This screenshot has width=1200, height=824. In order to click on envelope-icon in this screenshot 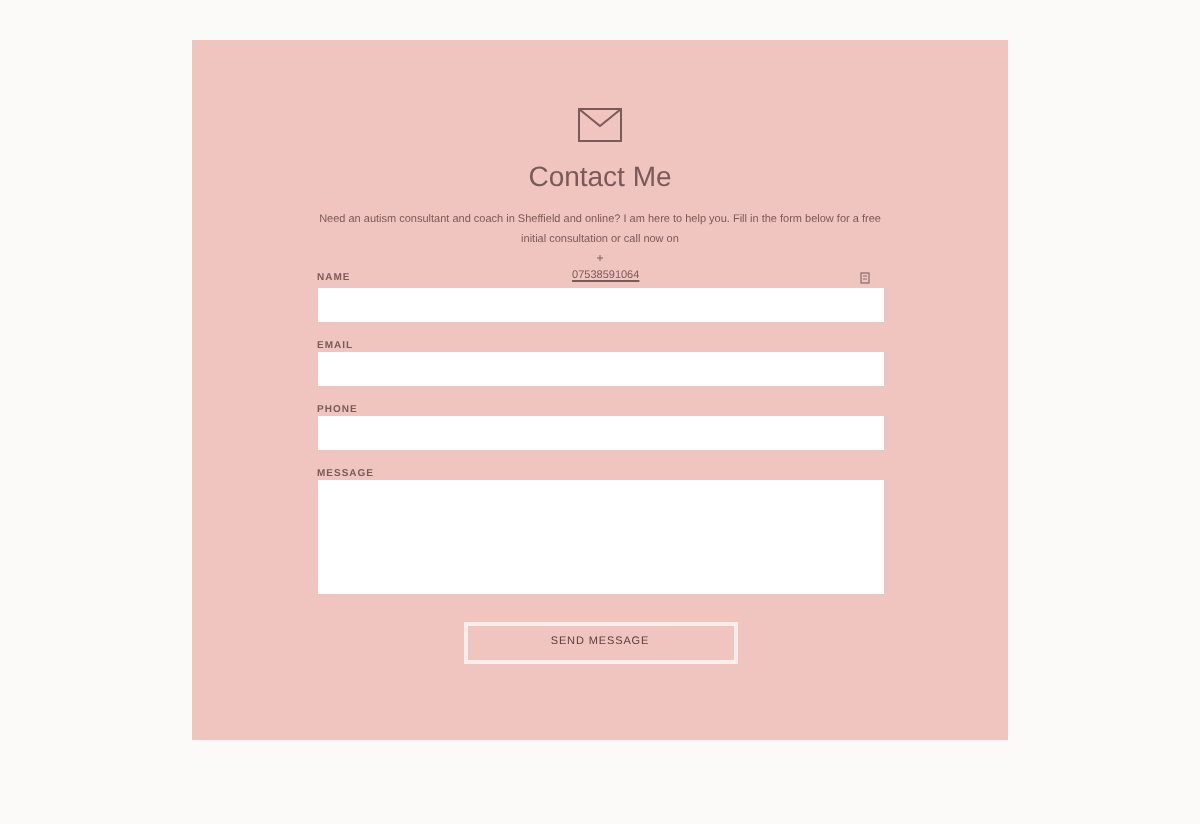, I will do `click(600, 125)`.